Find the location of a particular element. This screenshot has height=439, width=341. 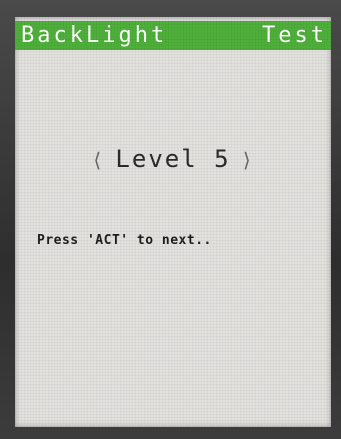

level-label: Level 5 is located at coordinates (173, 159).